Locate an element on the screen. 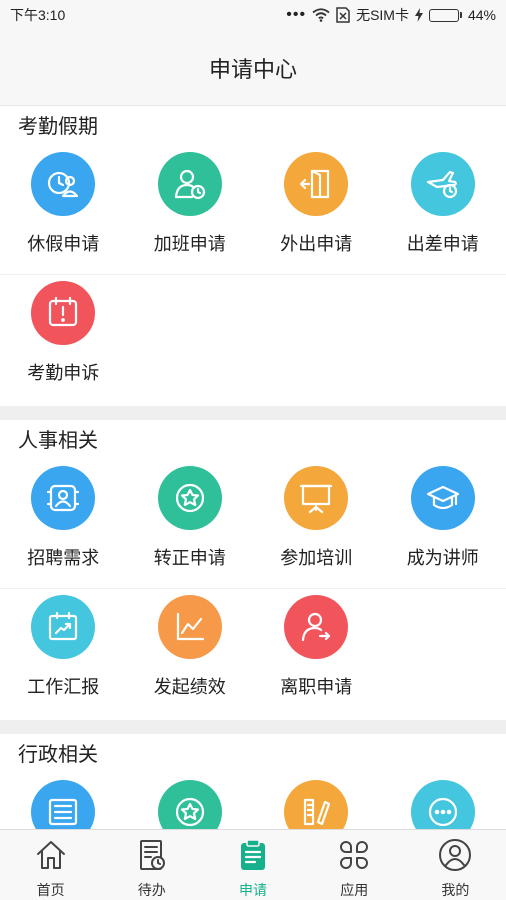 The height and width of the screenshot is (900, 506). application-item-label: 加班申请 is located at coordinates (189, 244).